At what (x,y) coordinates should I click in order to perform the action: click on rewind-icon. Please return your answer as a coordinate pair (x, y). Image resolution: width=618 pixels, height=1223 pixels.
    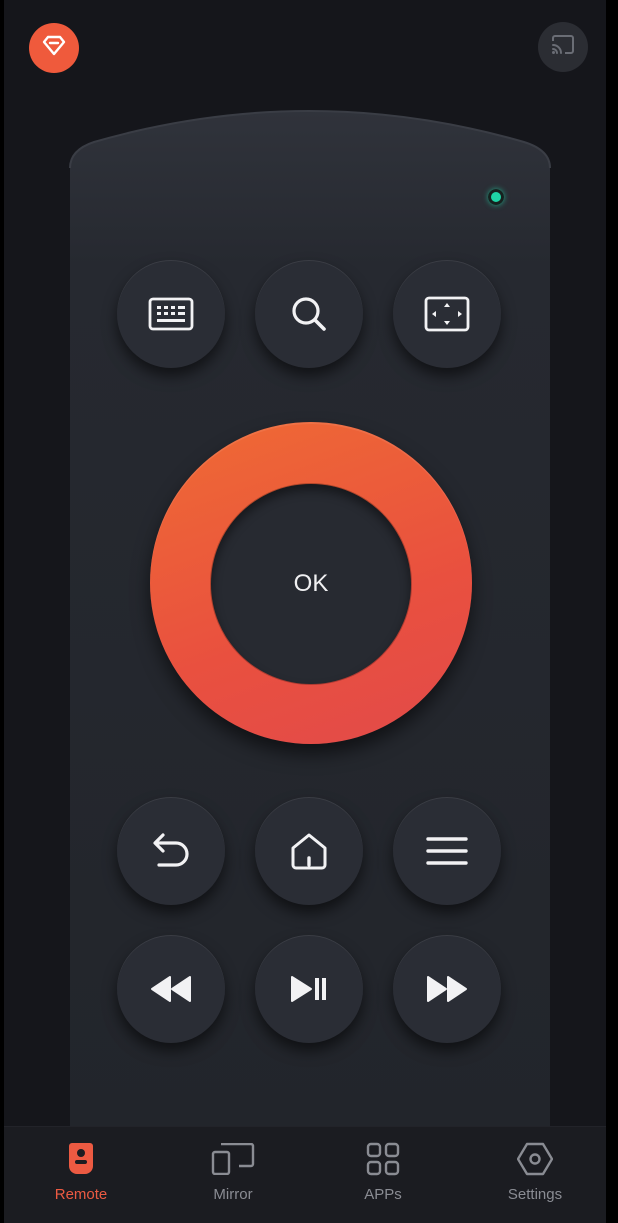
    Looking at the image, I should click on (171, 989).